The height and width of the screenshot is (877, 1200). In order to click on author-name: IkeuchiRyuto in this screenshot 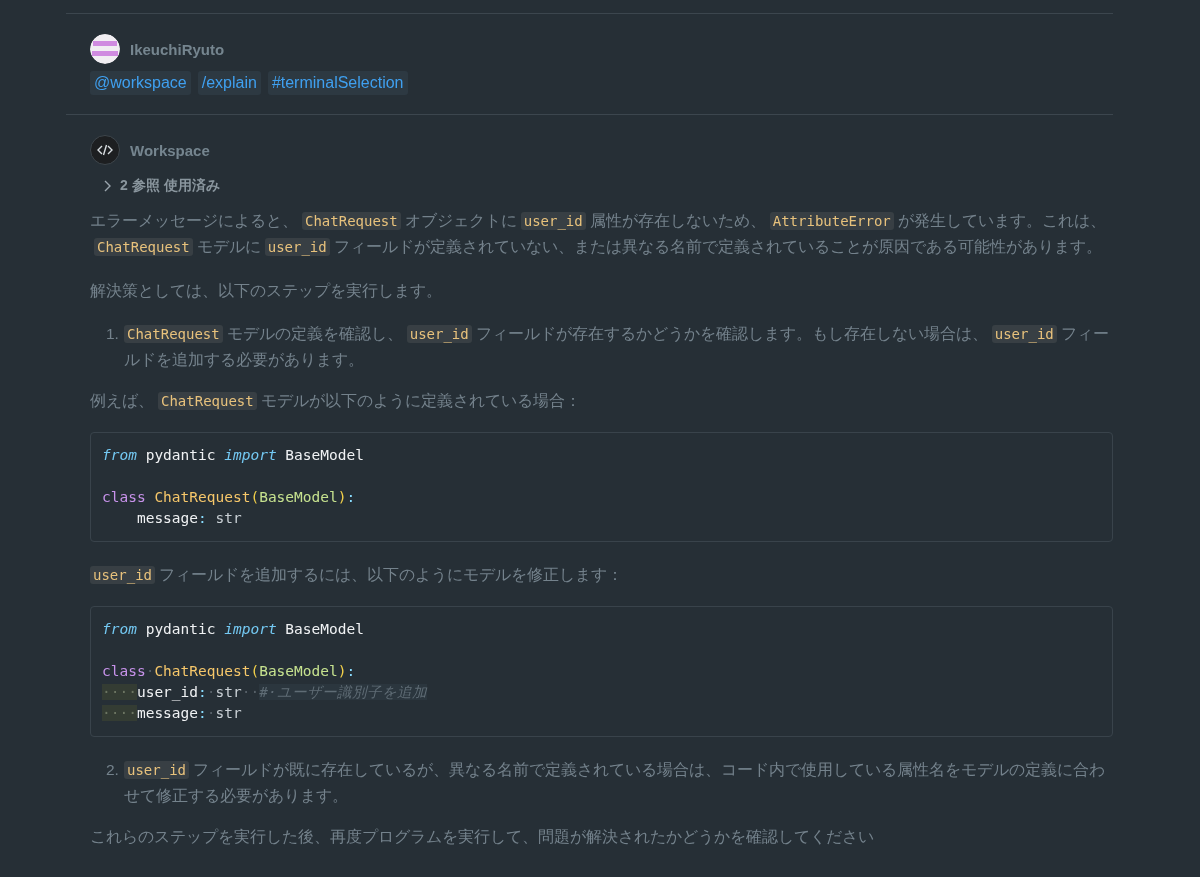, I will do `click(177, 49)`.